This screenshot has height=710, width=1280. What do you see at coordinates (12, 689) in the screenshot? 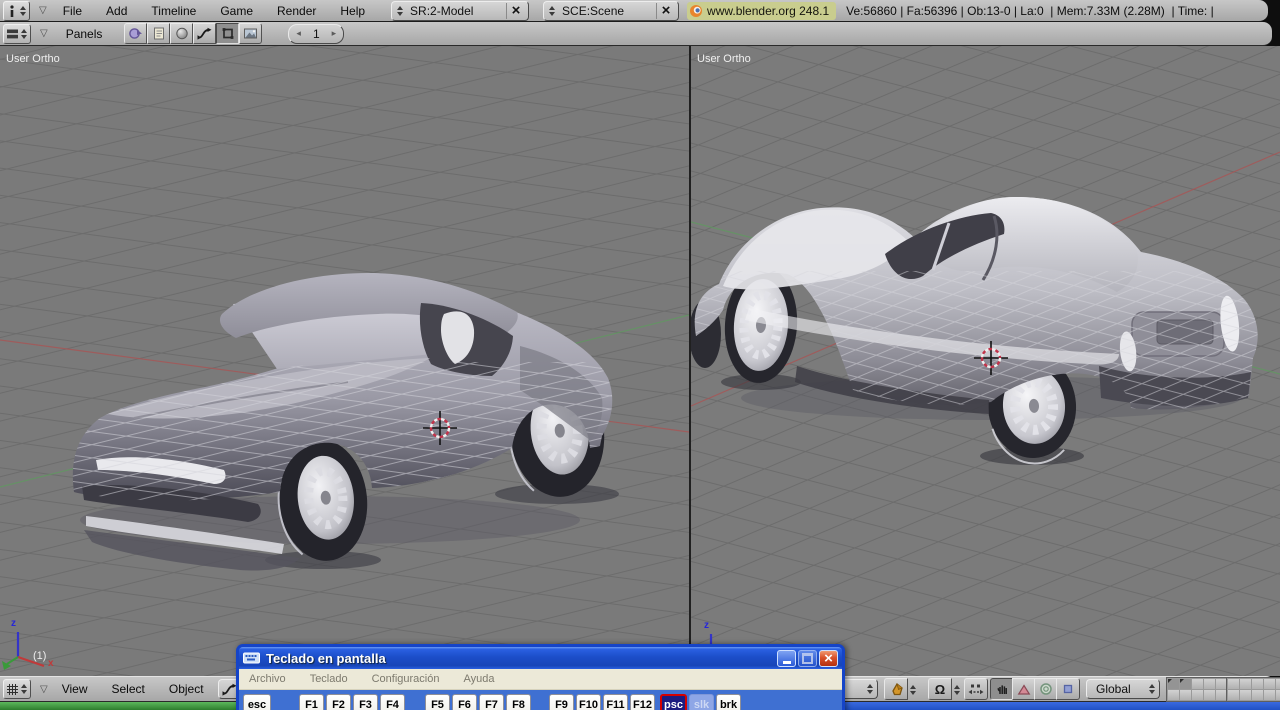
I see `grid-icon` at bounding box center [12, 689].